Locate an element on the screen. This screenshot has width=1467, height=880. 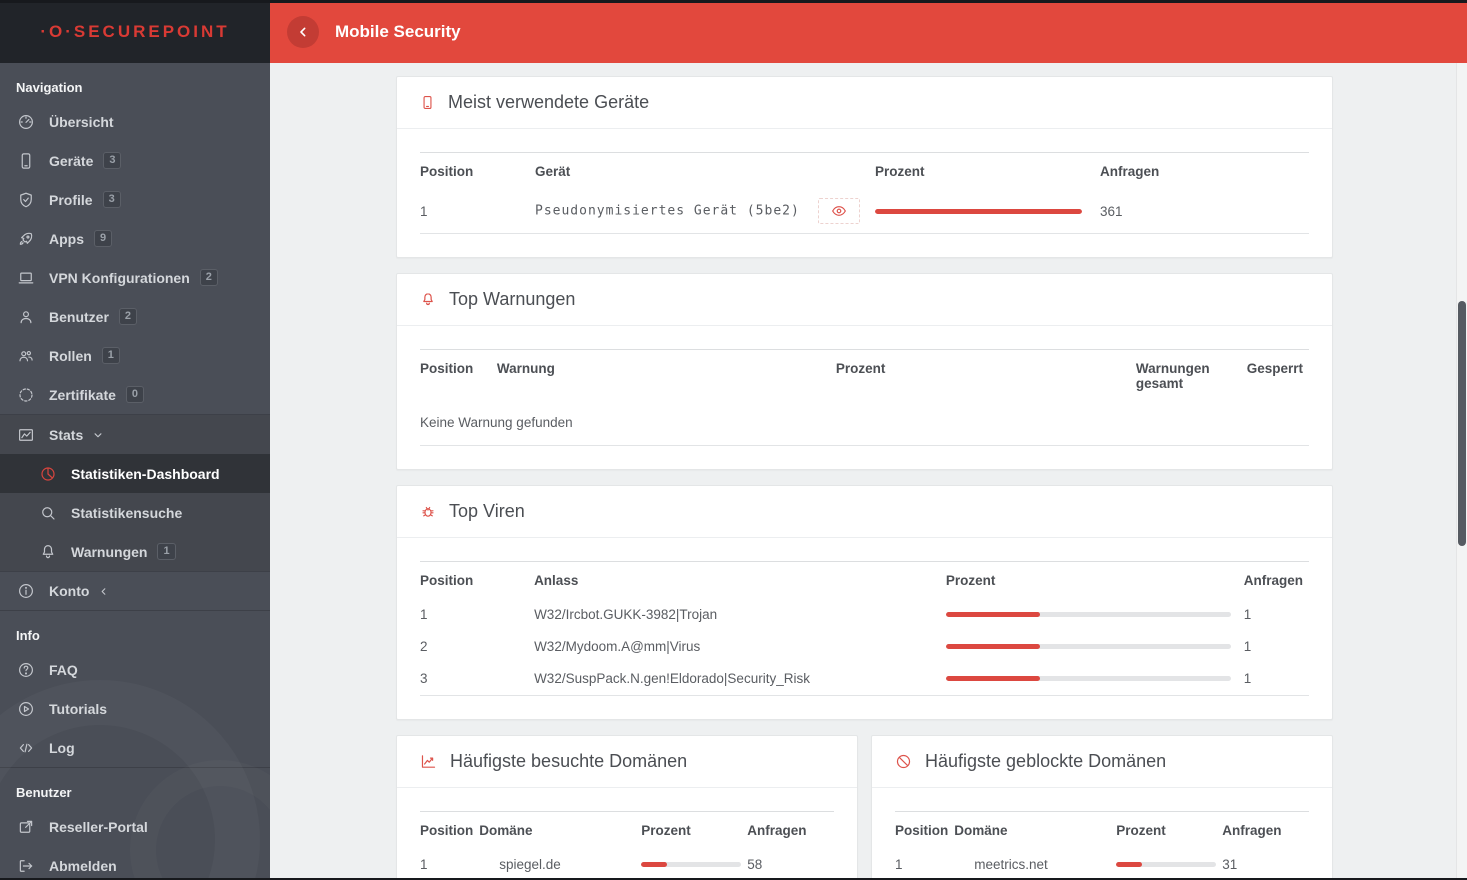
pie-chart-icon is located at coordinates (48, 474).